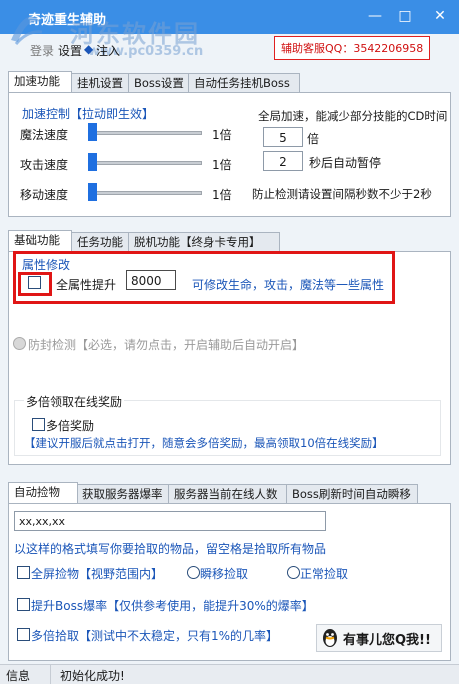 The image size is (459, 684). Describe the element at coordinates (34, 282) in the screenshot. I see `all-attr-checkbox` at that location.